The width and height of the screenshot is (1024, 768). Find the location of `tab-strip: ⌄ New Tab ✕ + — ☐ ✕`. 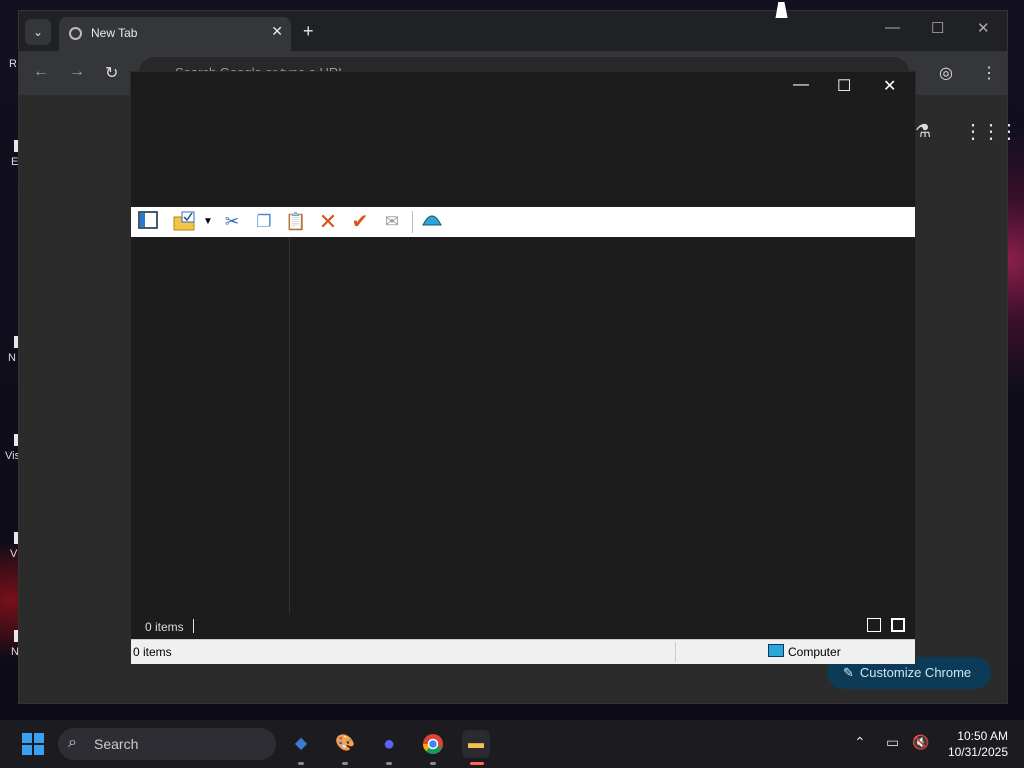

tab-strip: ⌄ New Tab ✕ + — ☐ ✕ is located at coordinates (513, 31).